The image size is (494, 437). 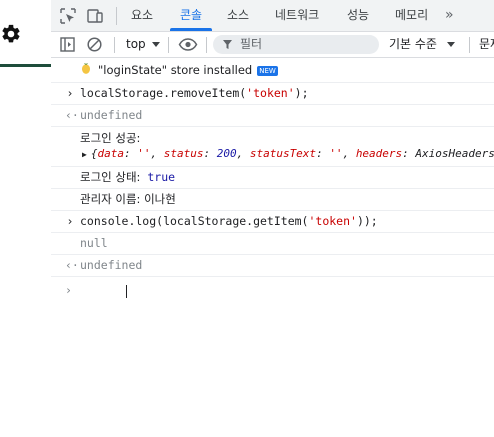 What do you see at coordinates (161, 177) in the screenshot?
I see `boolean-value: true` at bounding box center [161, 177].